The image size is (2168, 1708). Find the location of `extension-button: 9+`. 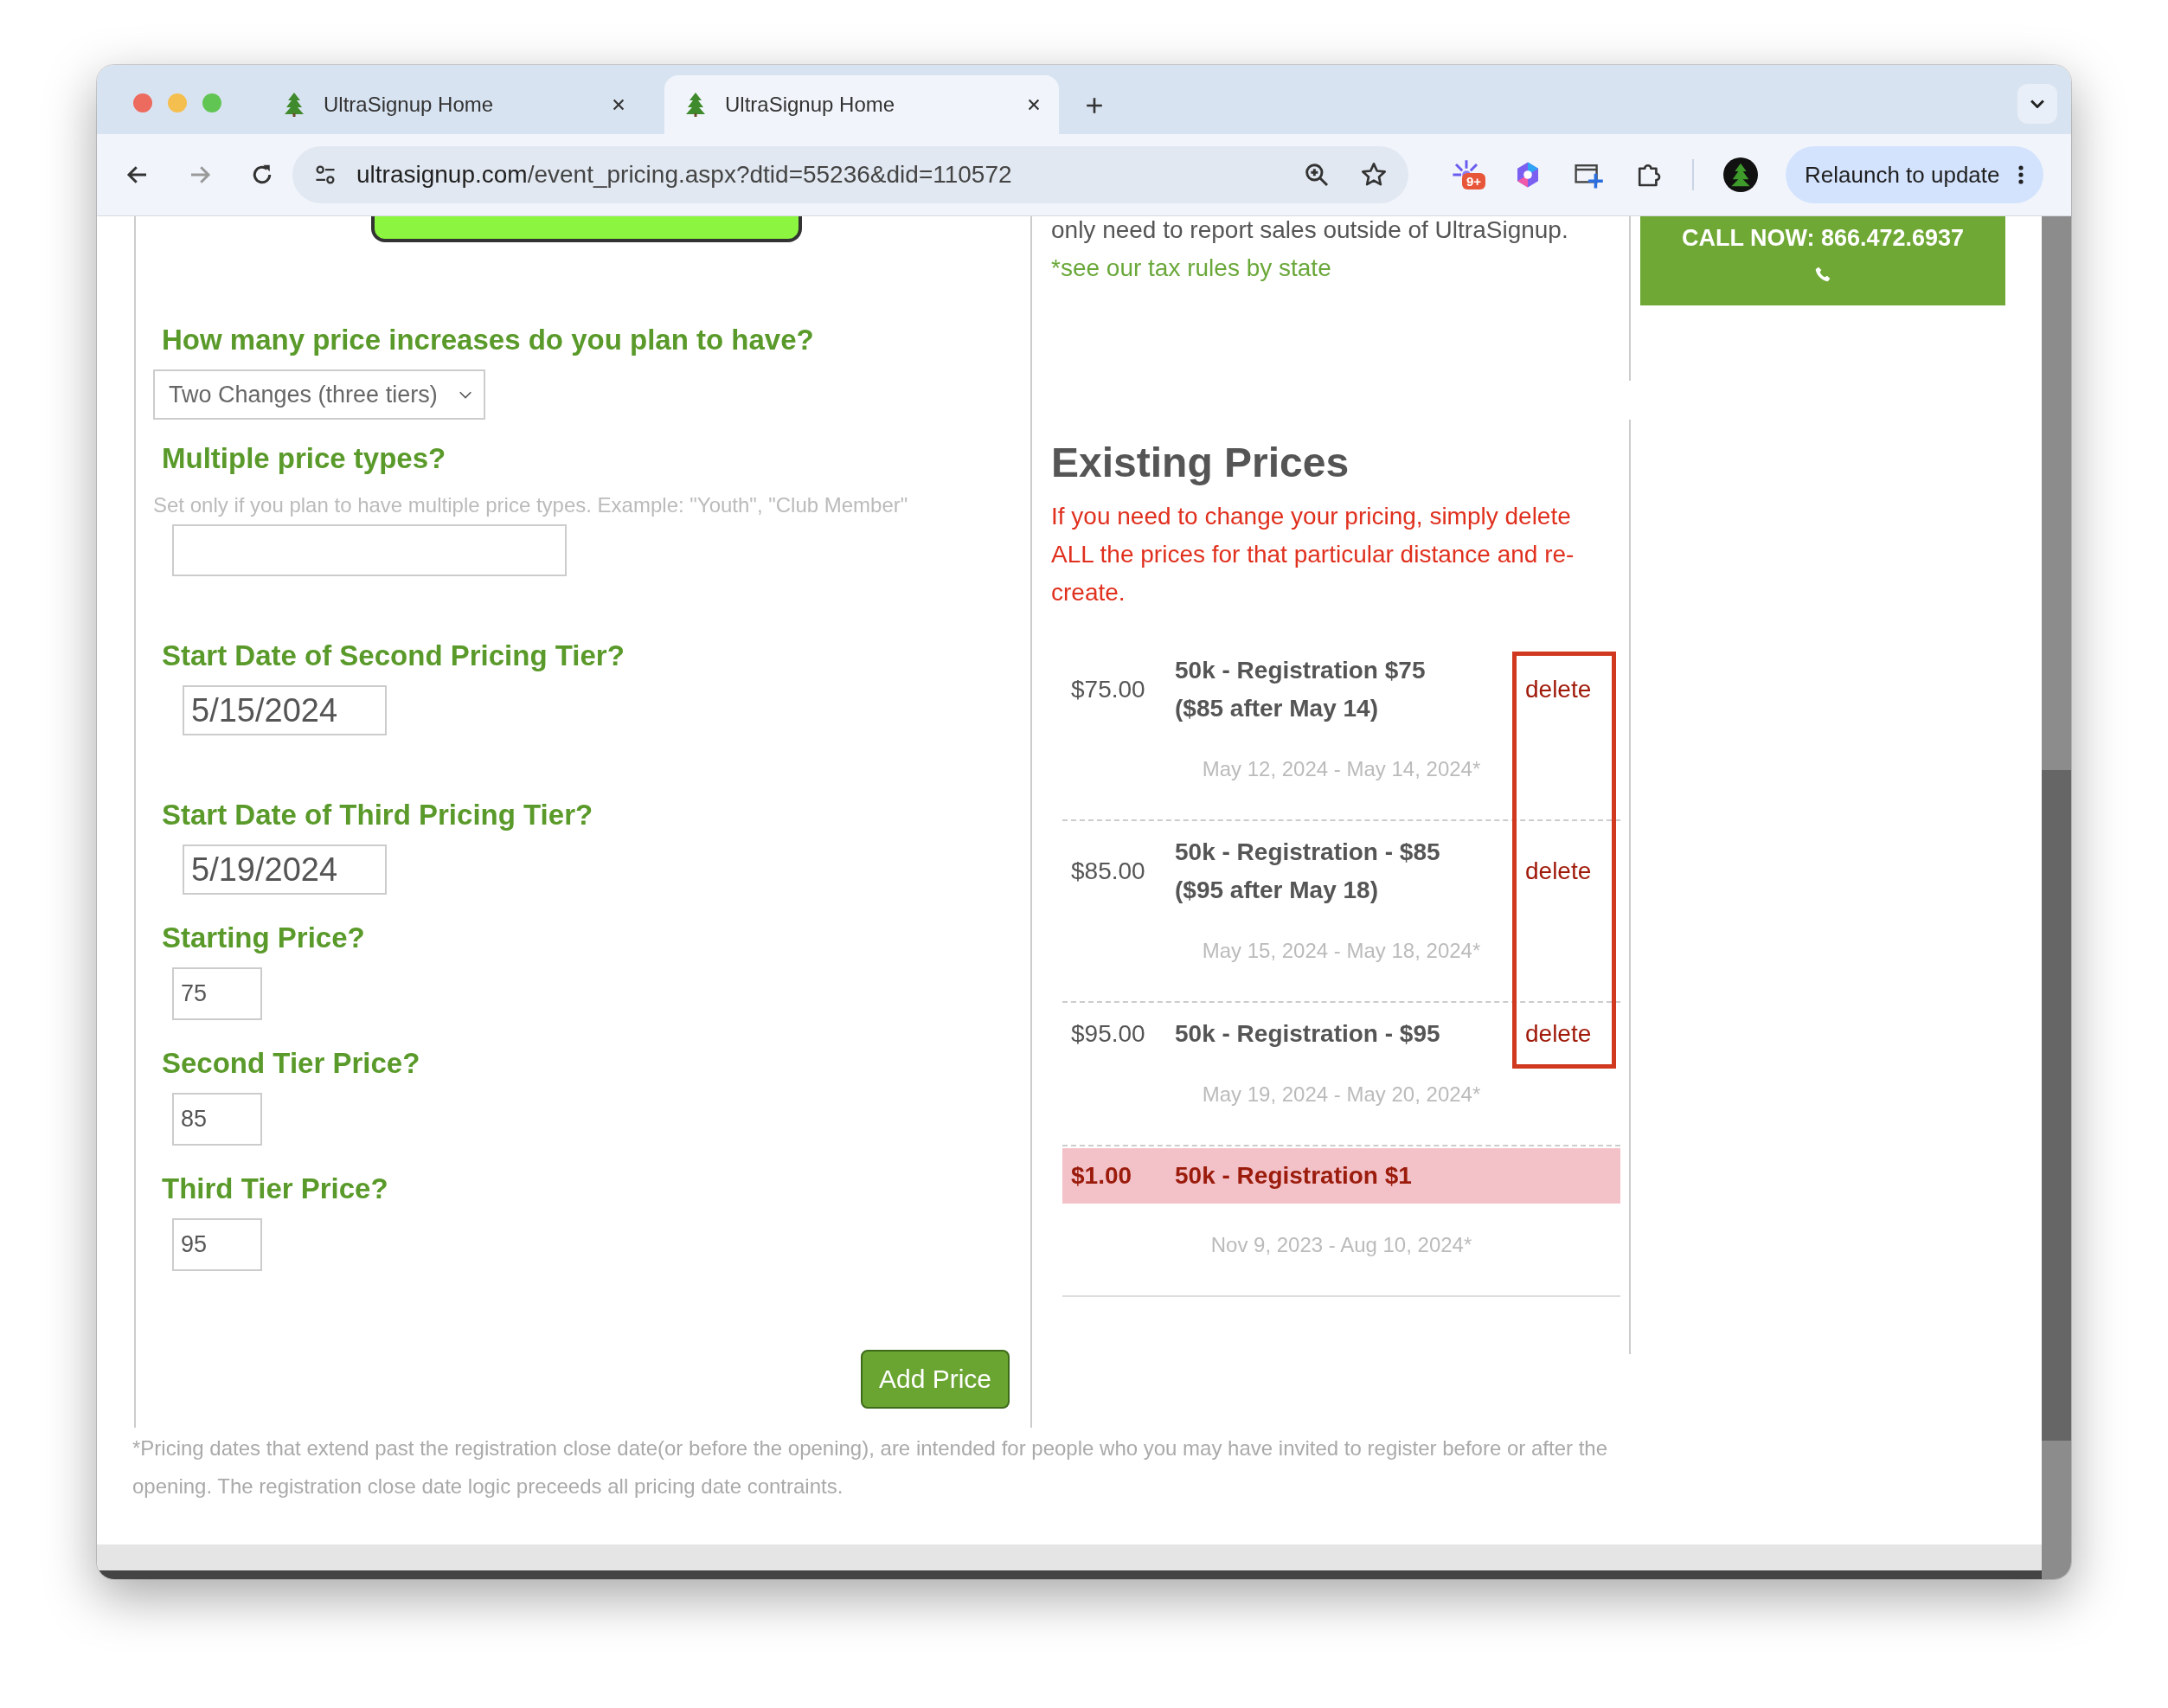

extension-button: 9+ is located at coordinates (1468, 175).